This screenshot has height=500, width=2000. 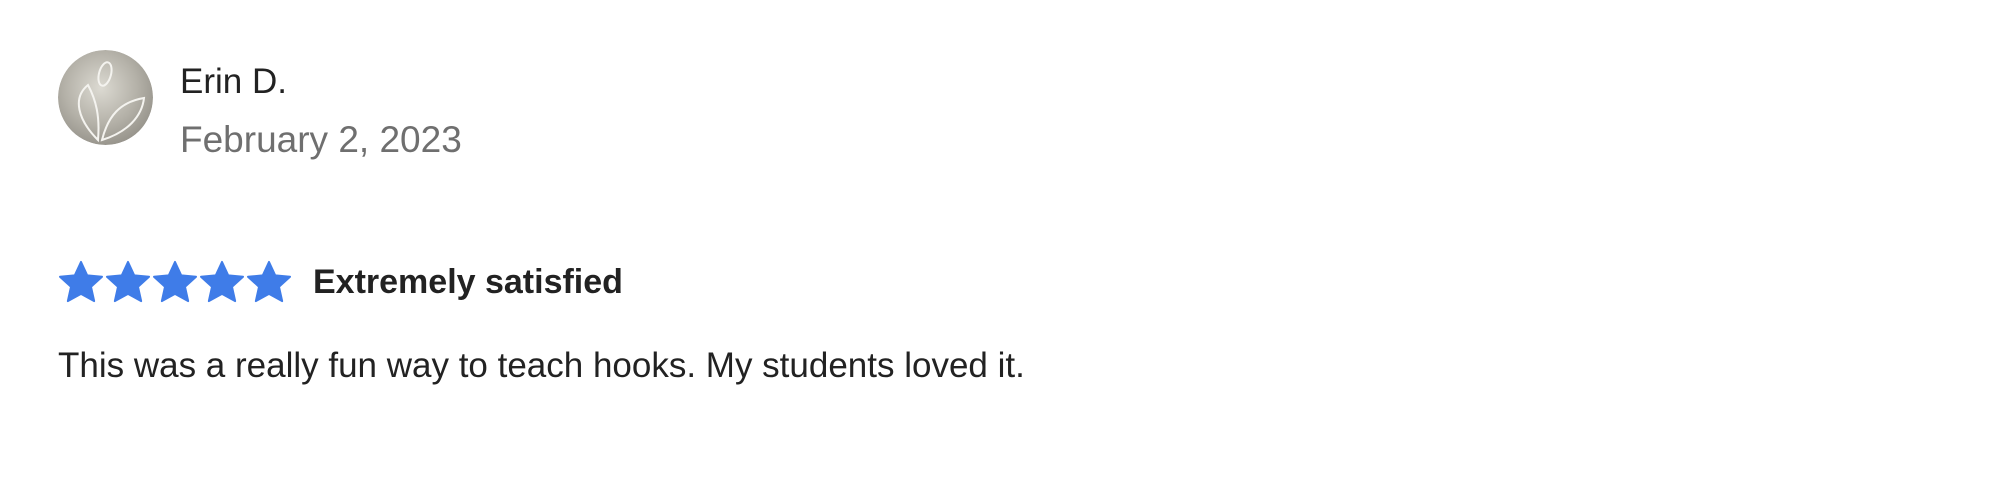 What do you see at coordinates (468, 282) in the screenshot?
I see `rating-label: Extremely satisfied` at bounding box center [468, 282].